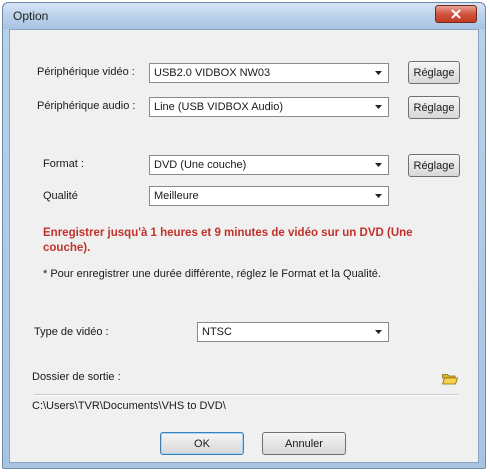 This screenshot has height=473, width=490. I want to click on video-type-value: NTSC, so click(217, 332).